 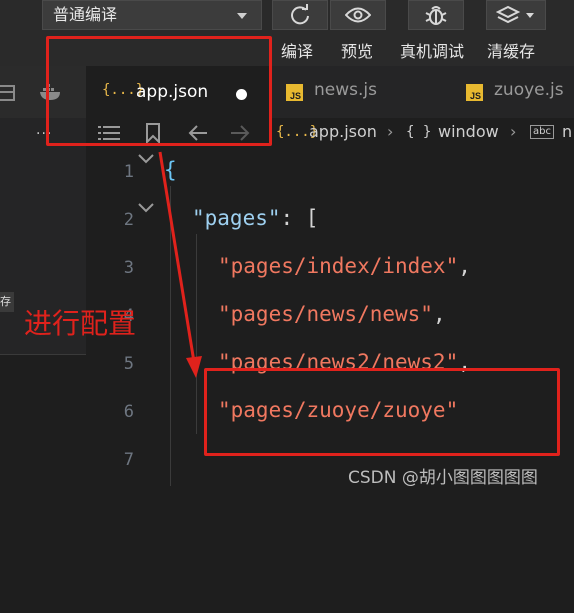 I want to click on annotation-text: 进行配置, so click(x=80, y=323).